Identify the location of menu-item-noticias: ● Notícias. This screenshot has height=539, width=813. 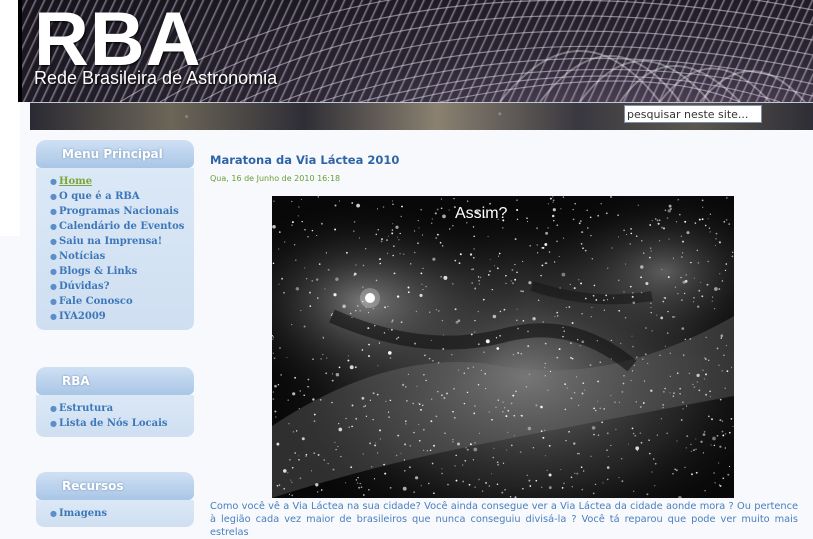
(122, 256).